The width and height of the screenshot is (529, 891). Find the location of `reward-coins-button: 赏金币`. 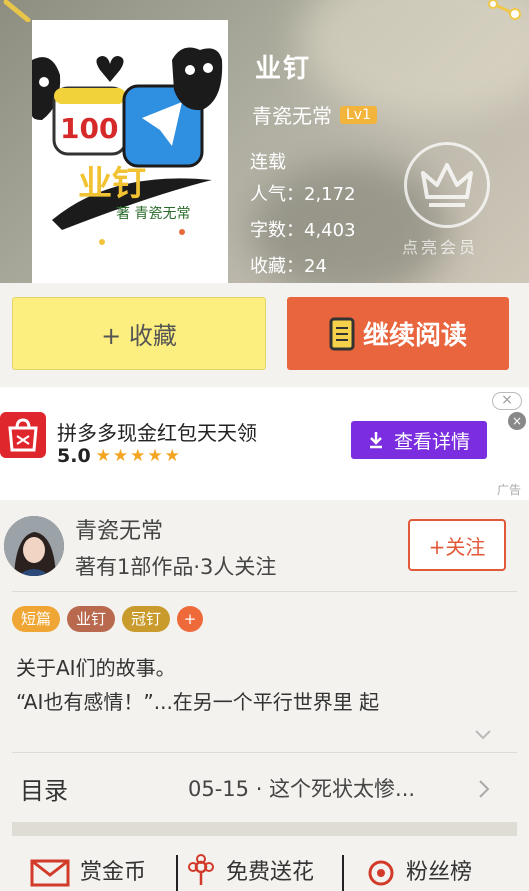

reward-coins-button: 赏金币 is located at coordinates (88, 870).